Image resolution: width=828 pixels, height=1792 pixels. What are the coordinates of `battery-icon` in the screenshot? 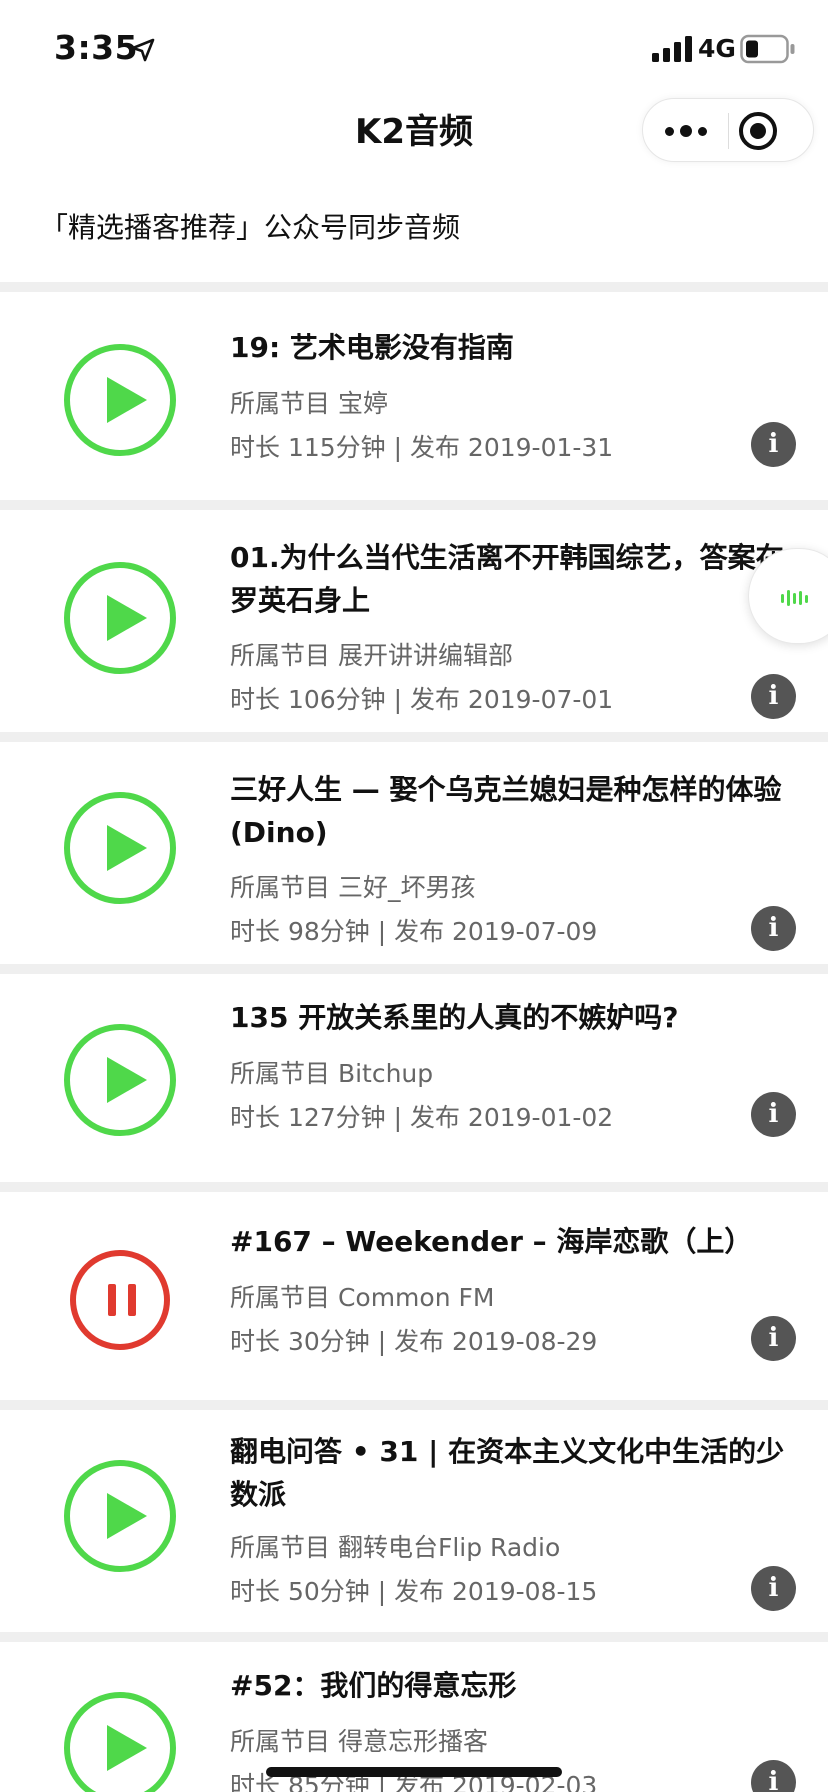 It's located at (767, 49).